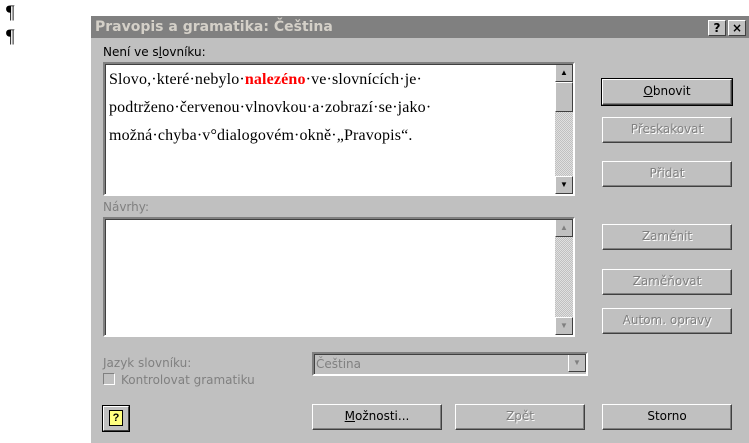 The width and height of the screenshot is (749, 443). What do you see at coordinates (667, 237) in the screenshot?
I see `zamenit-button: Zaměnit` at bounding box center [667, 237].